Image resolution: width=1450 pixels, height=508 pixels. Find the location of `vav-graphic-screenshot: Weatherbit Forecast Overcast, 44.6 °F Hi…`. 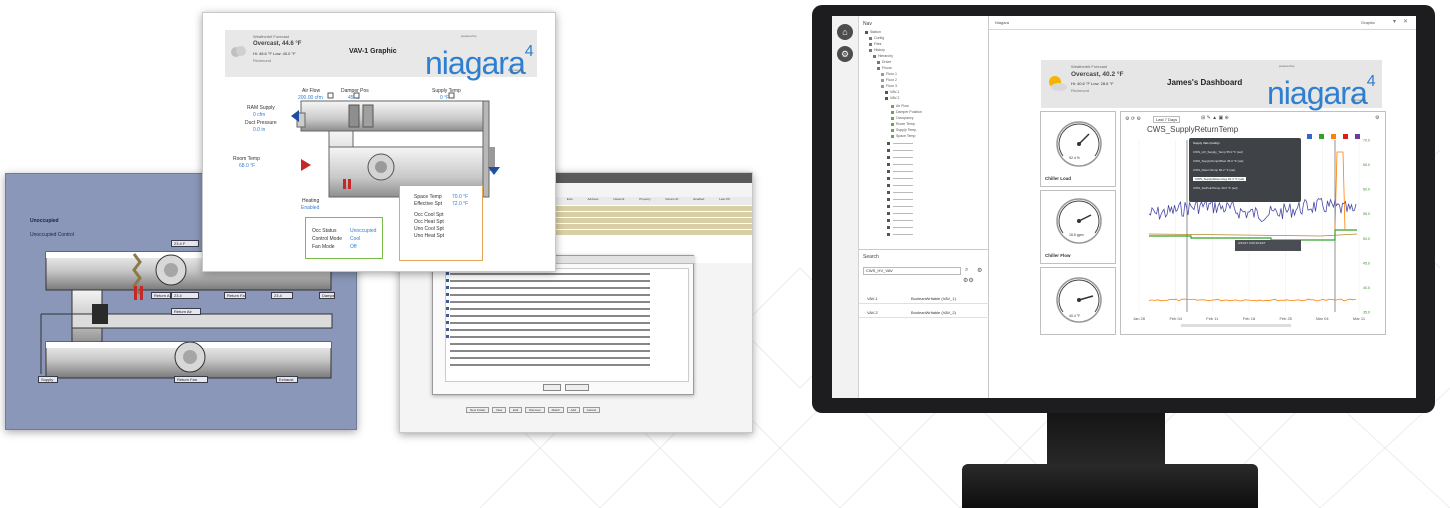

vav-graphic-screenshot: Weatherbit Forecast Overcast, 44.6 °F Hi… is located at coordinates (379, 142).